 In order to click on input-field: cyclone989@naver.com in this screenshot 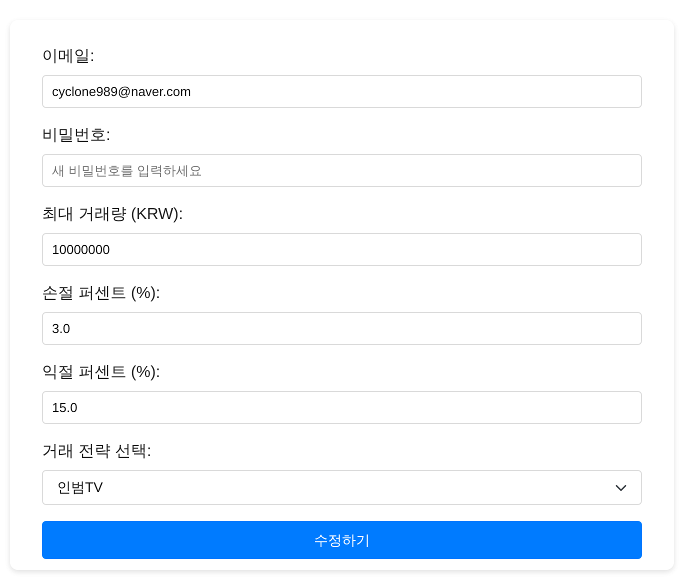, I will do `click(342, 91)`.